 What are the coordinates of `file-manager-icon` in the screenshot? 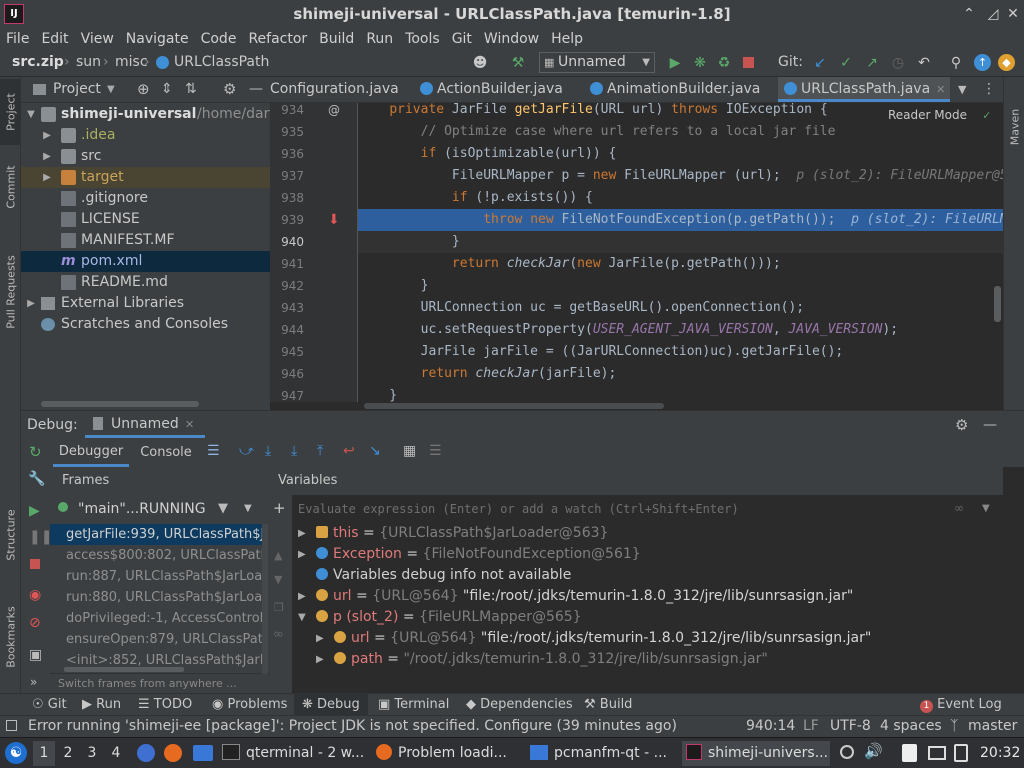 It's located at (203, 753).